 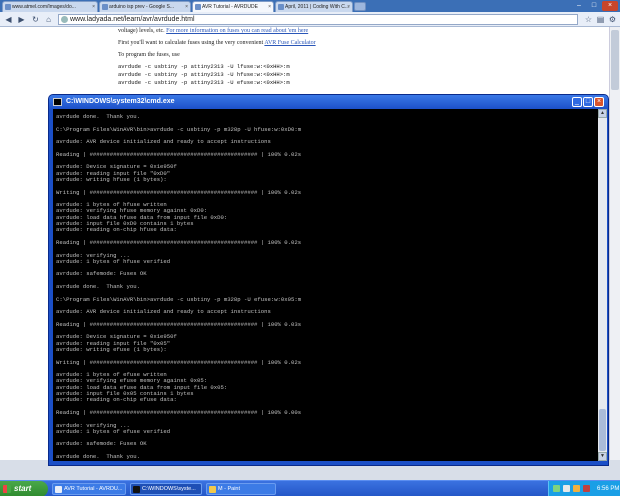 I want to click on cmd-scrollbar-thumb, so click(x=602, y=430).